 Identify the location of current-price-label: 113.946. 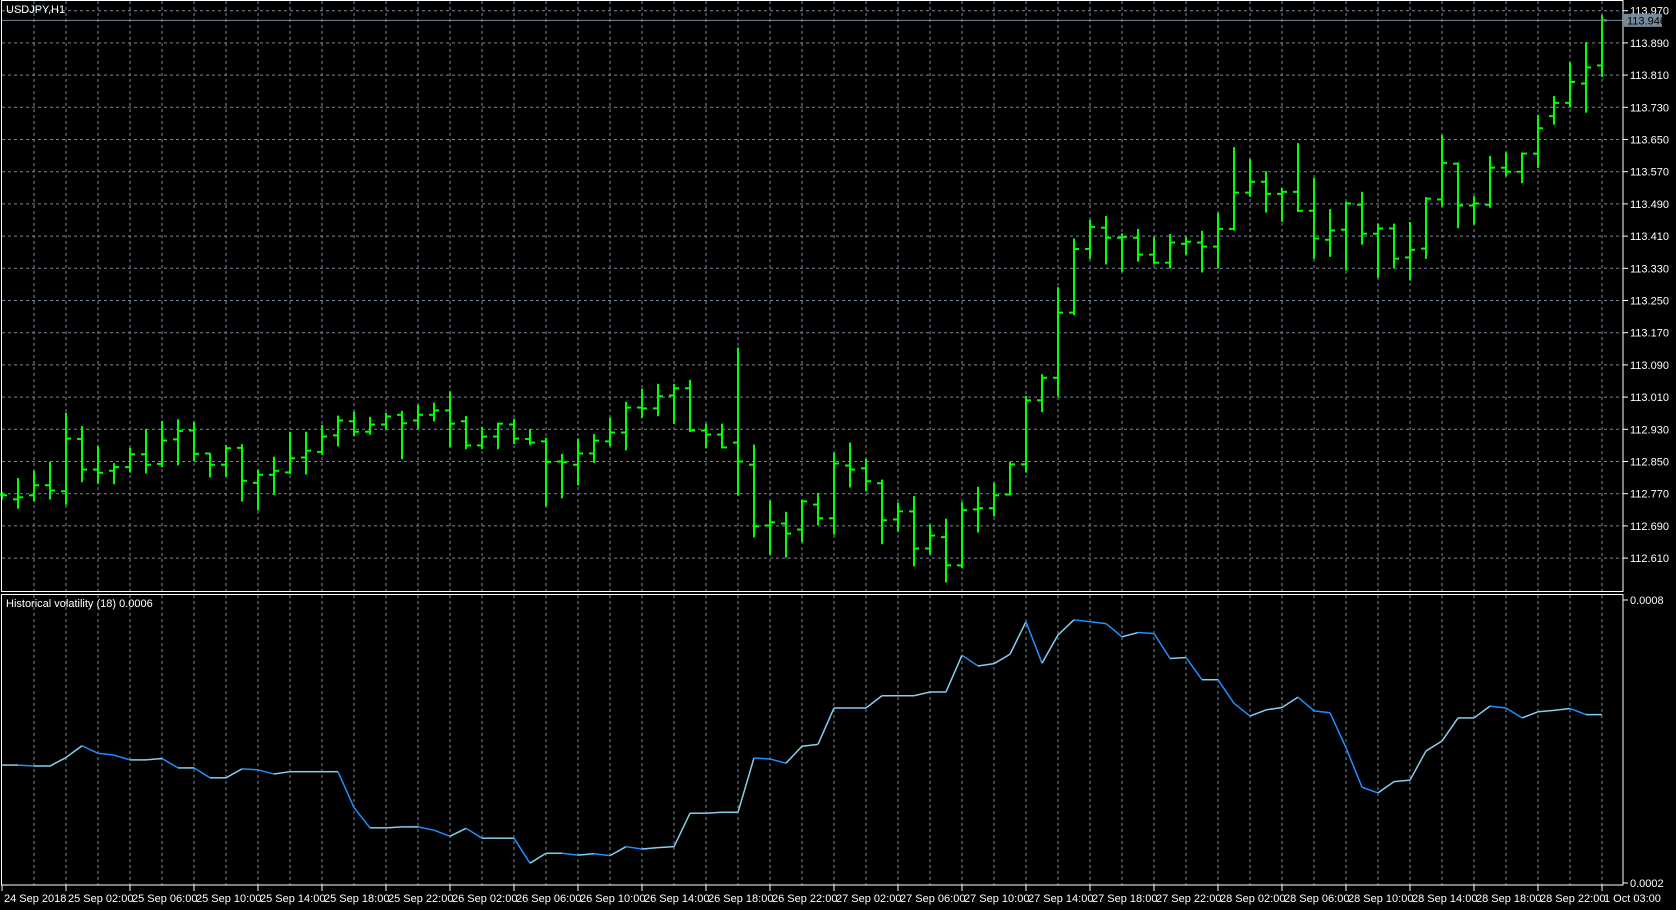
(1646, 21).